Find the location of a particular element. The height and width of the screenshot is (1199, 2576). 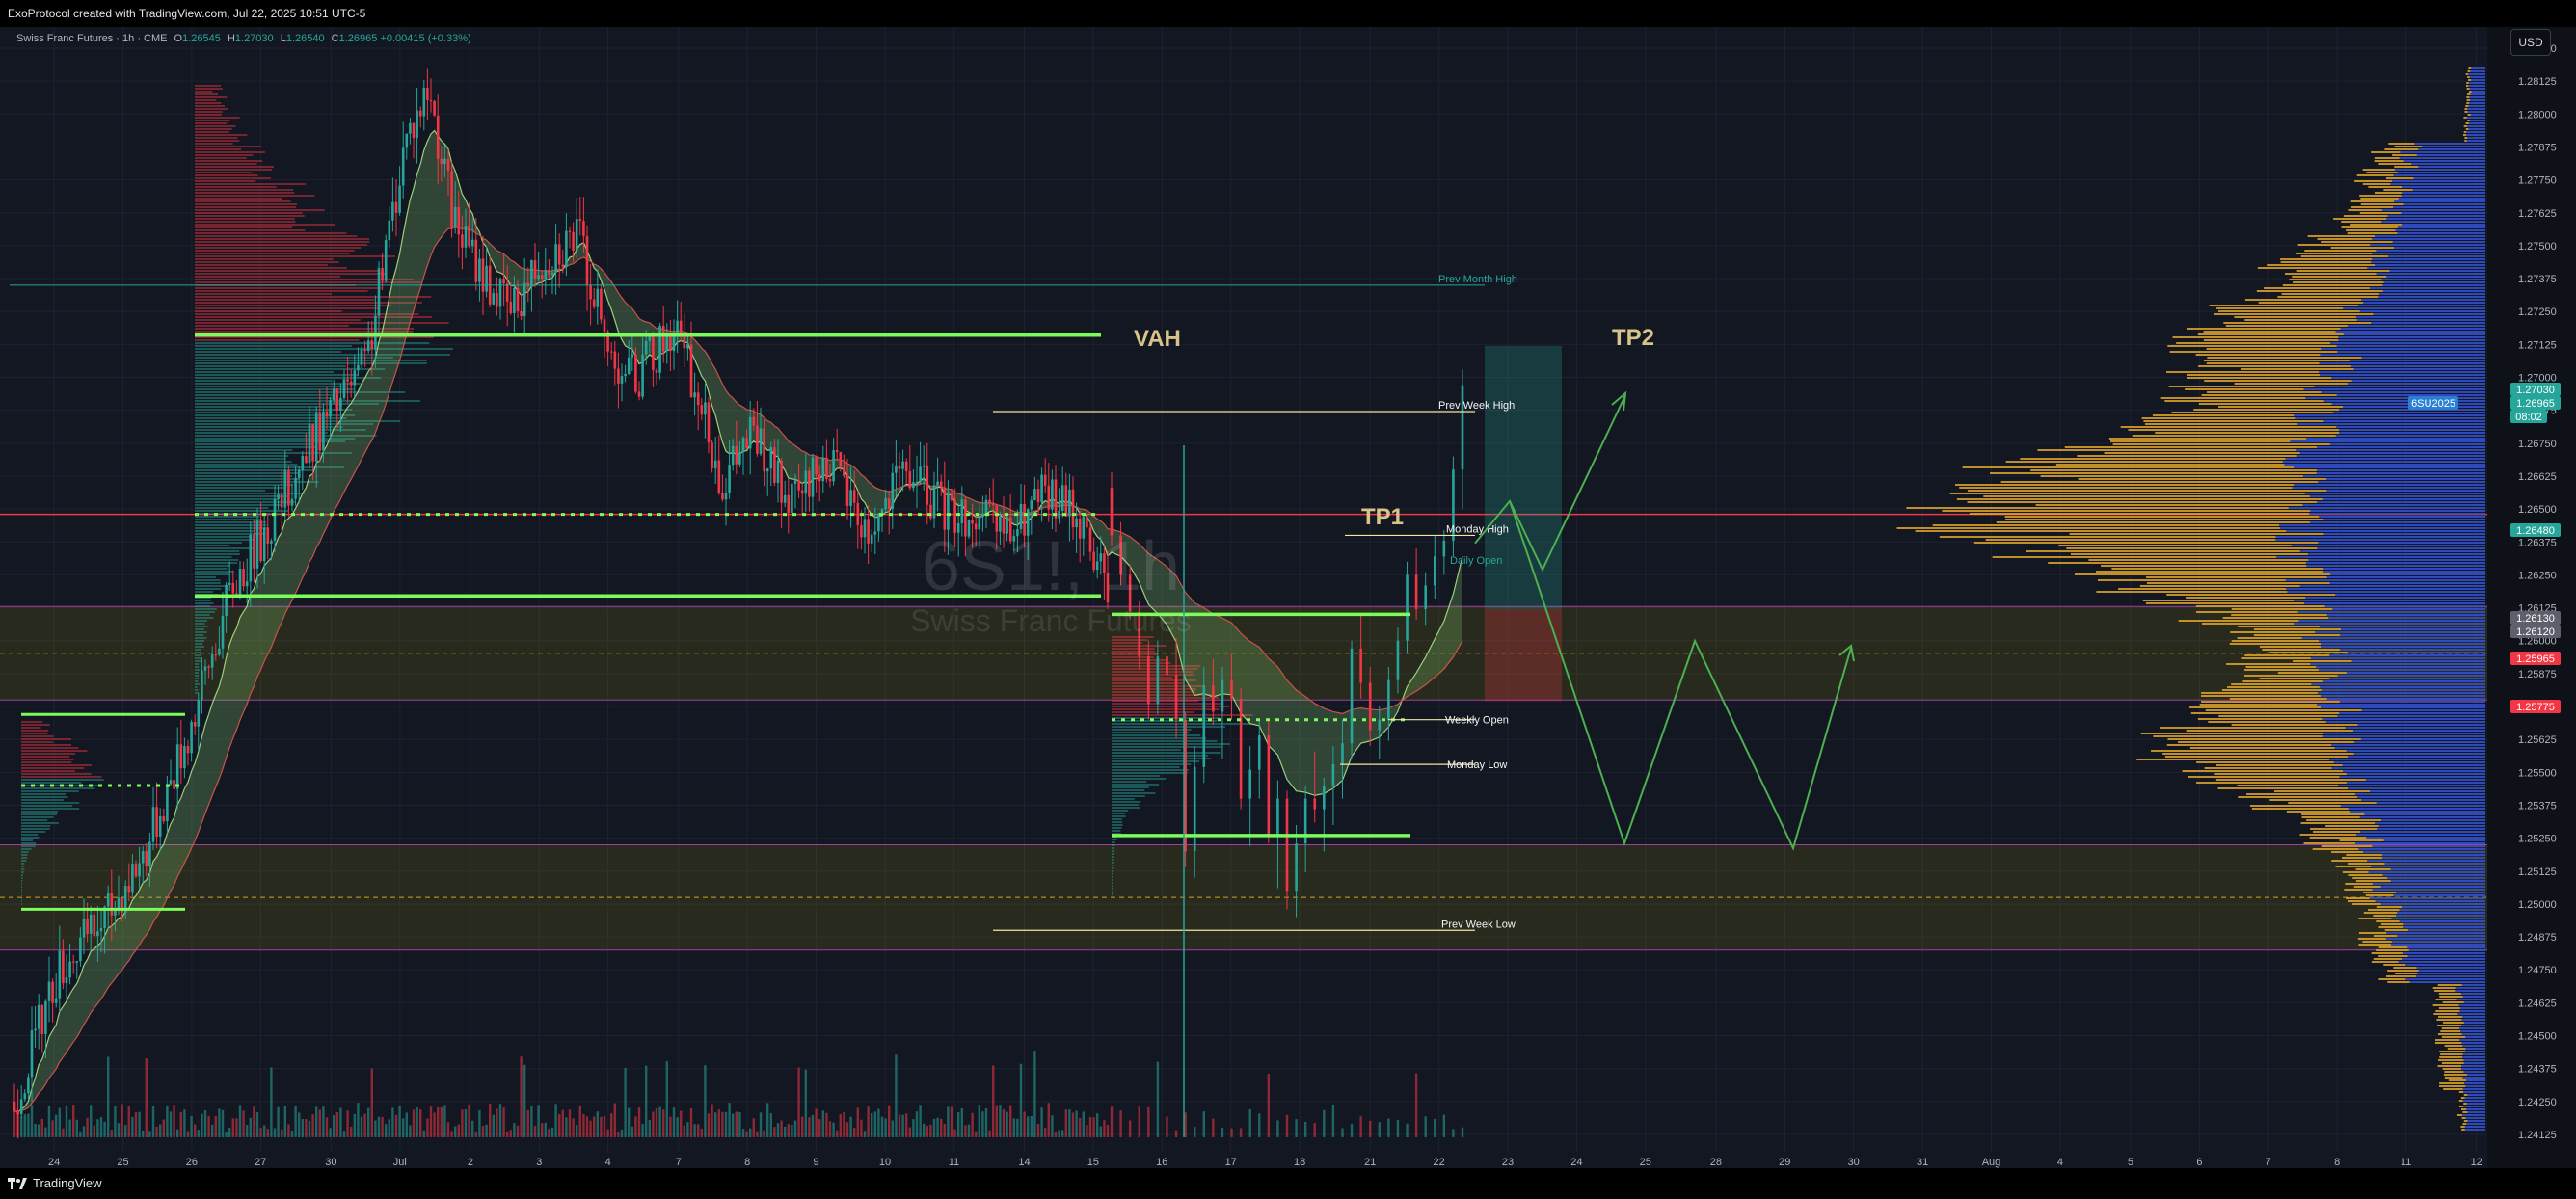

time-tick-label: 3 is located at coordinates (539, 1162).